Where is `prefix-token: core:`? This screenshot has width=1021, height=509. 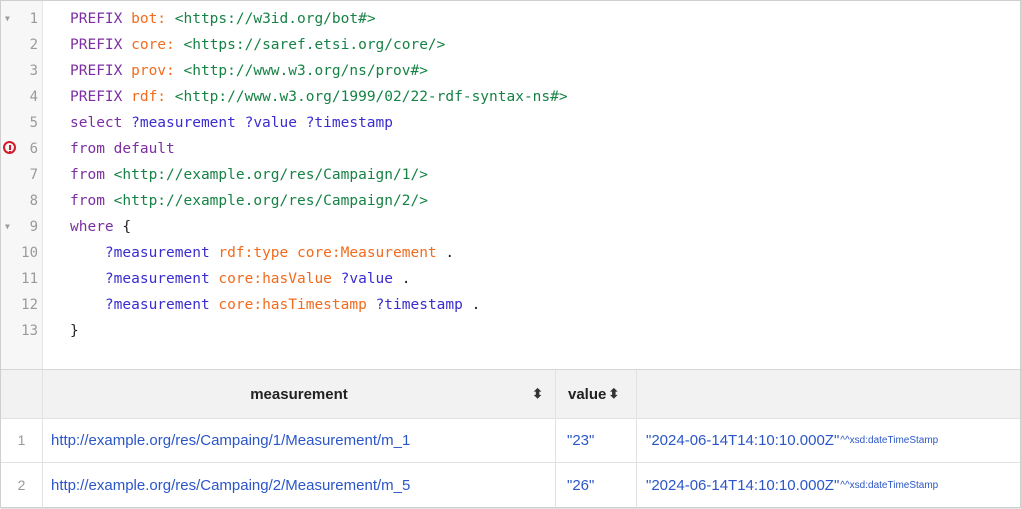
prefix-token: core: is located at coordinates (153, 45).